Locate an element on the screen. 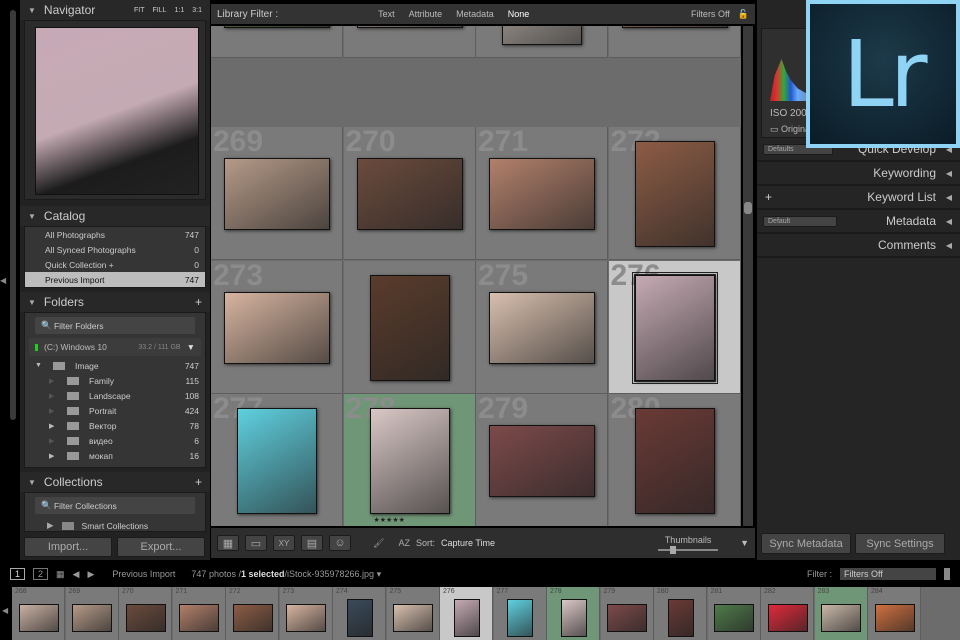 Image resolution: width=960 pixels, height=640 pixels. filter-tab-none: None is located at coordinates (519, 14).